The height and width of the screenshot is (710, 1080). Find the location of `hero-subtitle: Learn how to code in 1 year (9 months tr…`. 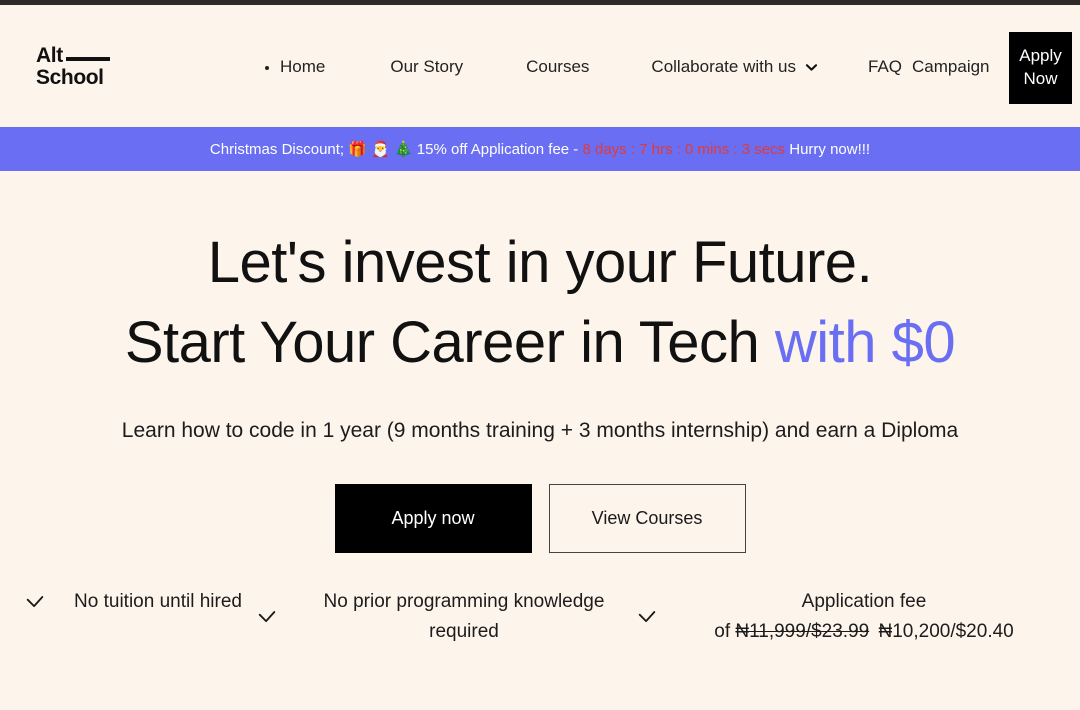

hero-subtitle: Learn how to code in 1 year (9 months tr… is located at coordinates (540, 431).